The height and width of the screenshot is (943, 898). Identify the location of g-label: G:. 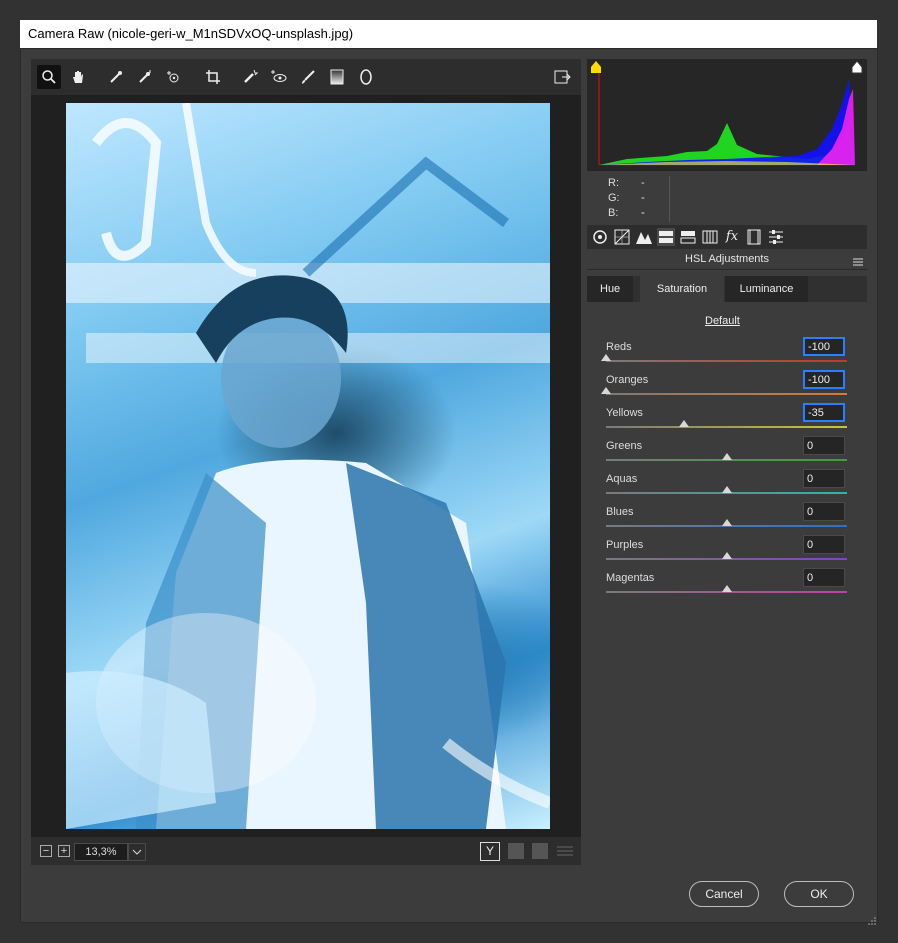
(614, 198).